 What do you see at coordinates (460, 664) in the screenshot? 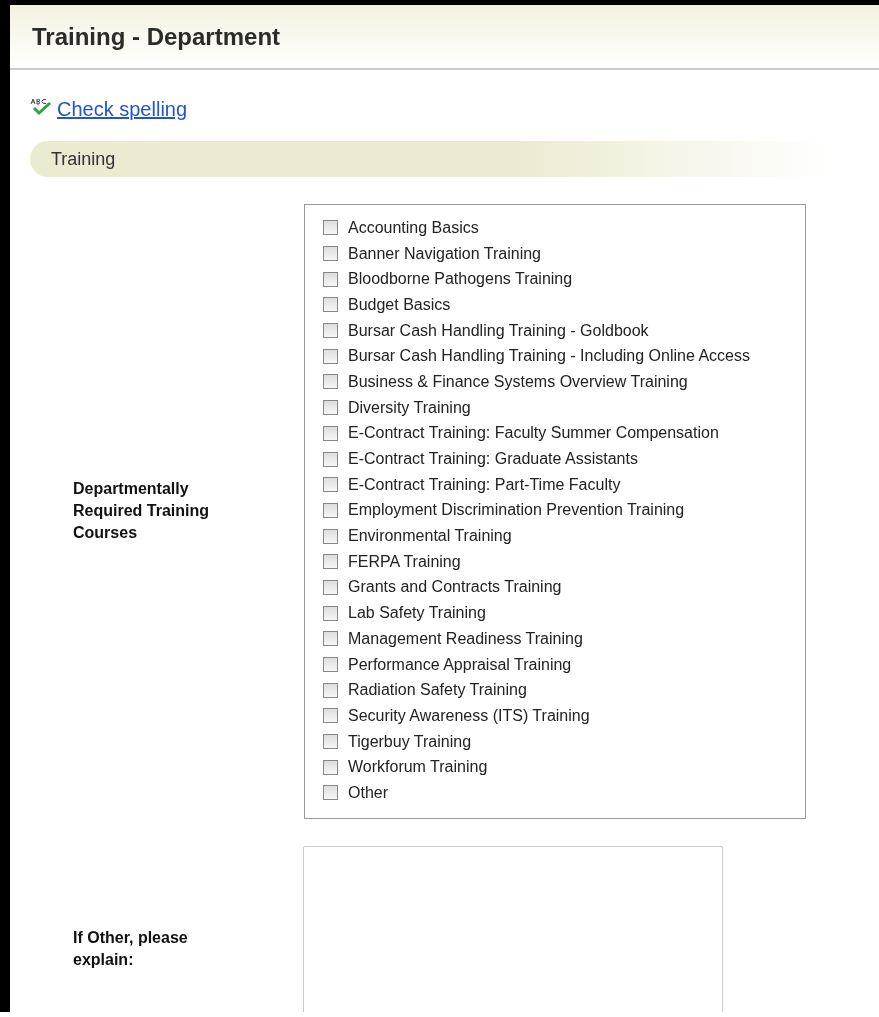
I see `checkbox-label: Performance Appraisal Training` at bounding box center [460, 664].